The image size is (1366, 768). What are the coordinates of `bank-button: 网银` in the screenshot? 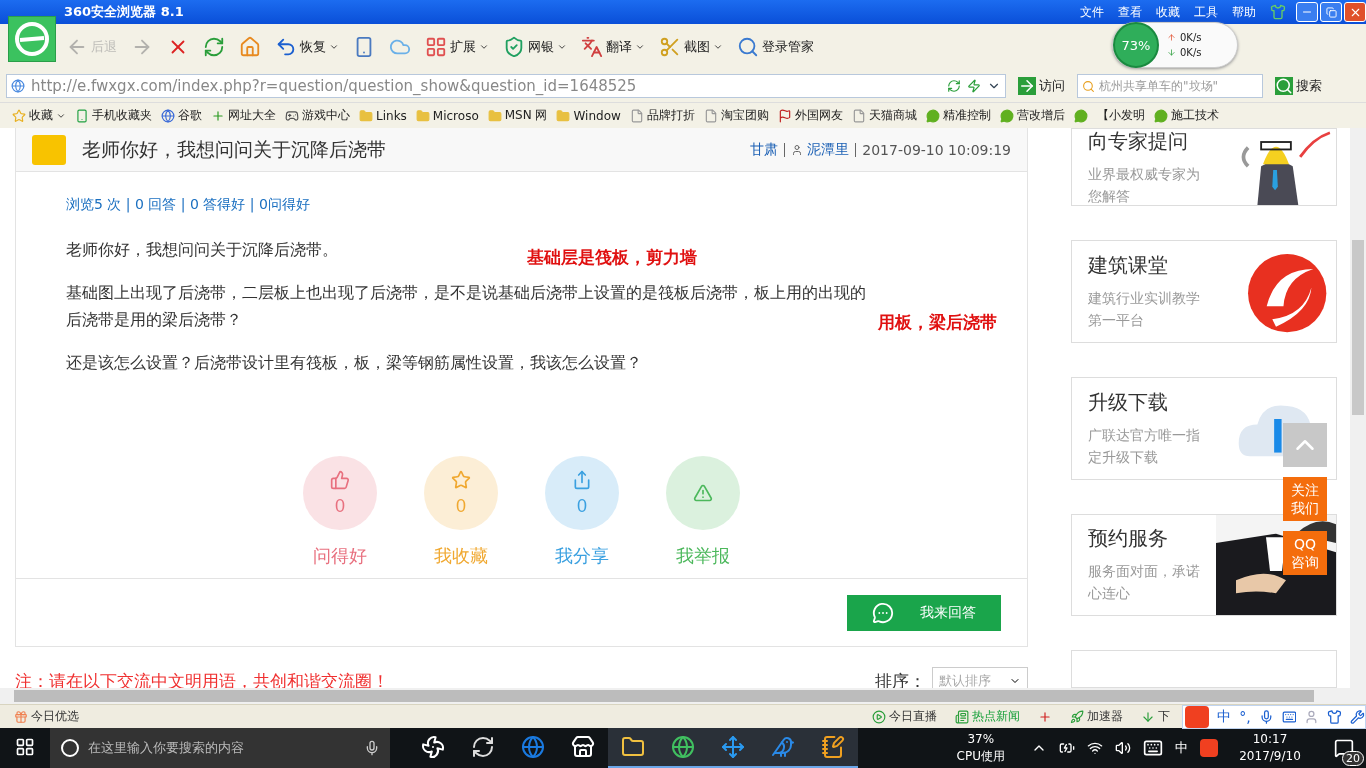 It's located at (535, 47).